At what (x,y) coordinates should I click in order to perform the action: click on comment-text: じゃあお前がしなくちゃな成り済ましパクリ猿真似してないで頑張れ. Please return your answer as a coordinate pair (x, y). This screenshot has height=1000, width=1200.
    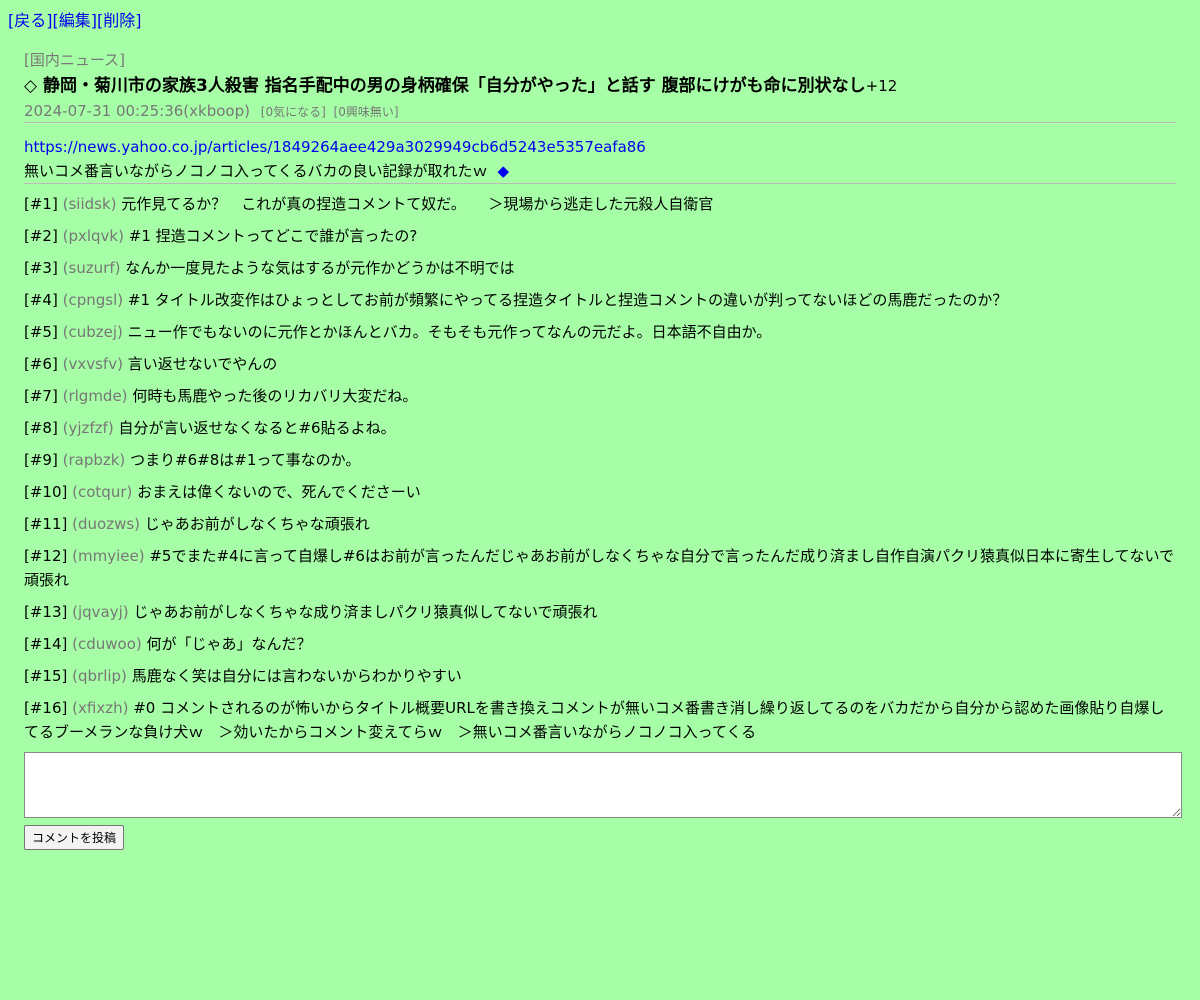
    Looking at the image, I should click on (365, 612).